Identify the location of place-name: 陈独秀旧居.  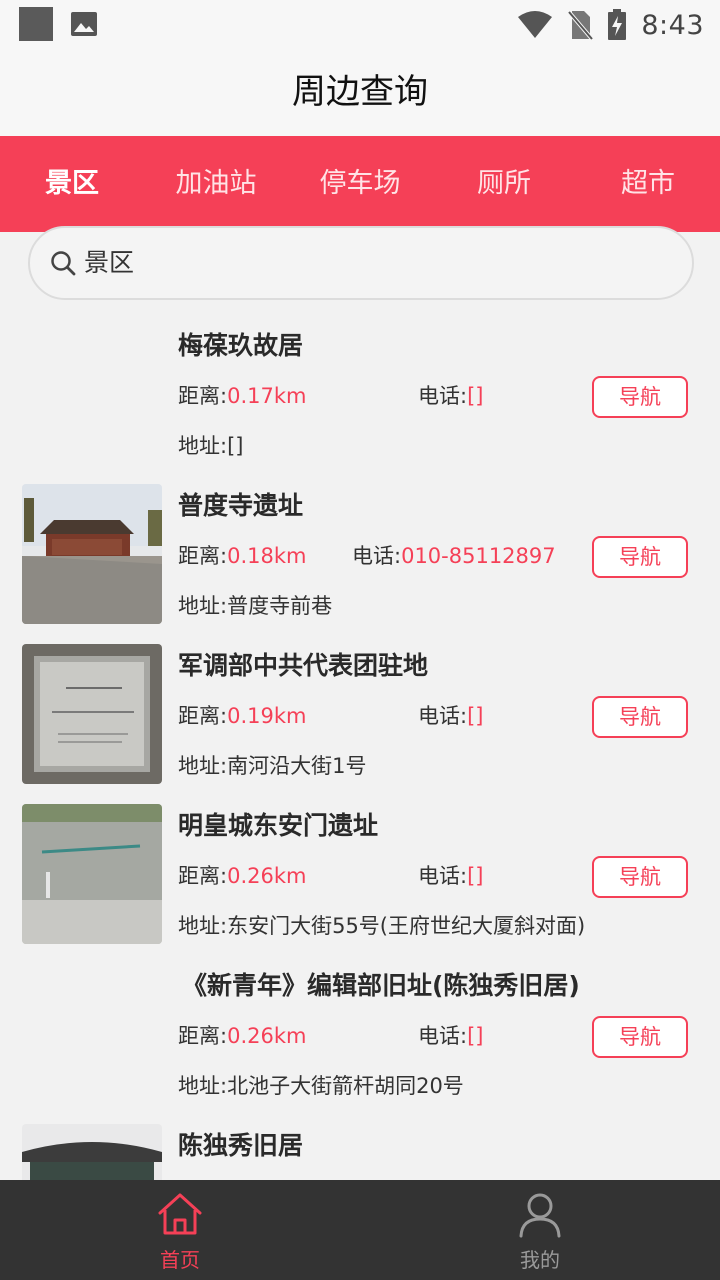
(241, 1145).